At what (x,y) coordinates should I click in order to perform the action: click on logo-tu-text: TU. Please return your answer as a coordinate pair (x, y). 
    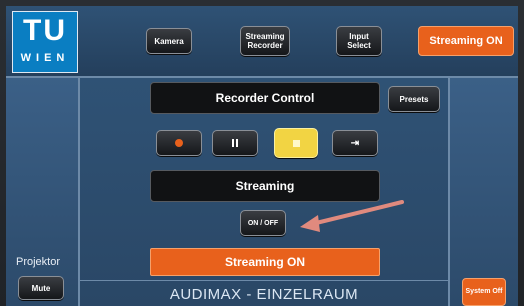
    Looking at the image, I should click on (45, 30).